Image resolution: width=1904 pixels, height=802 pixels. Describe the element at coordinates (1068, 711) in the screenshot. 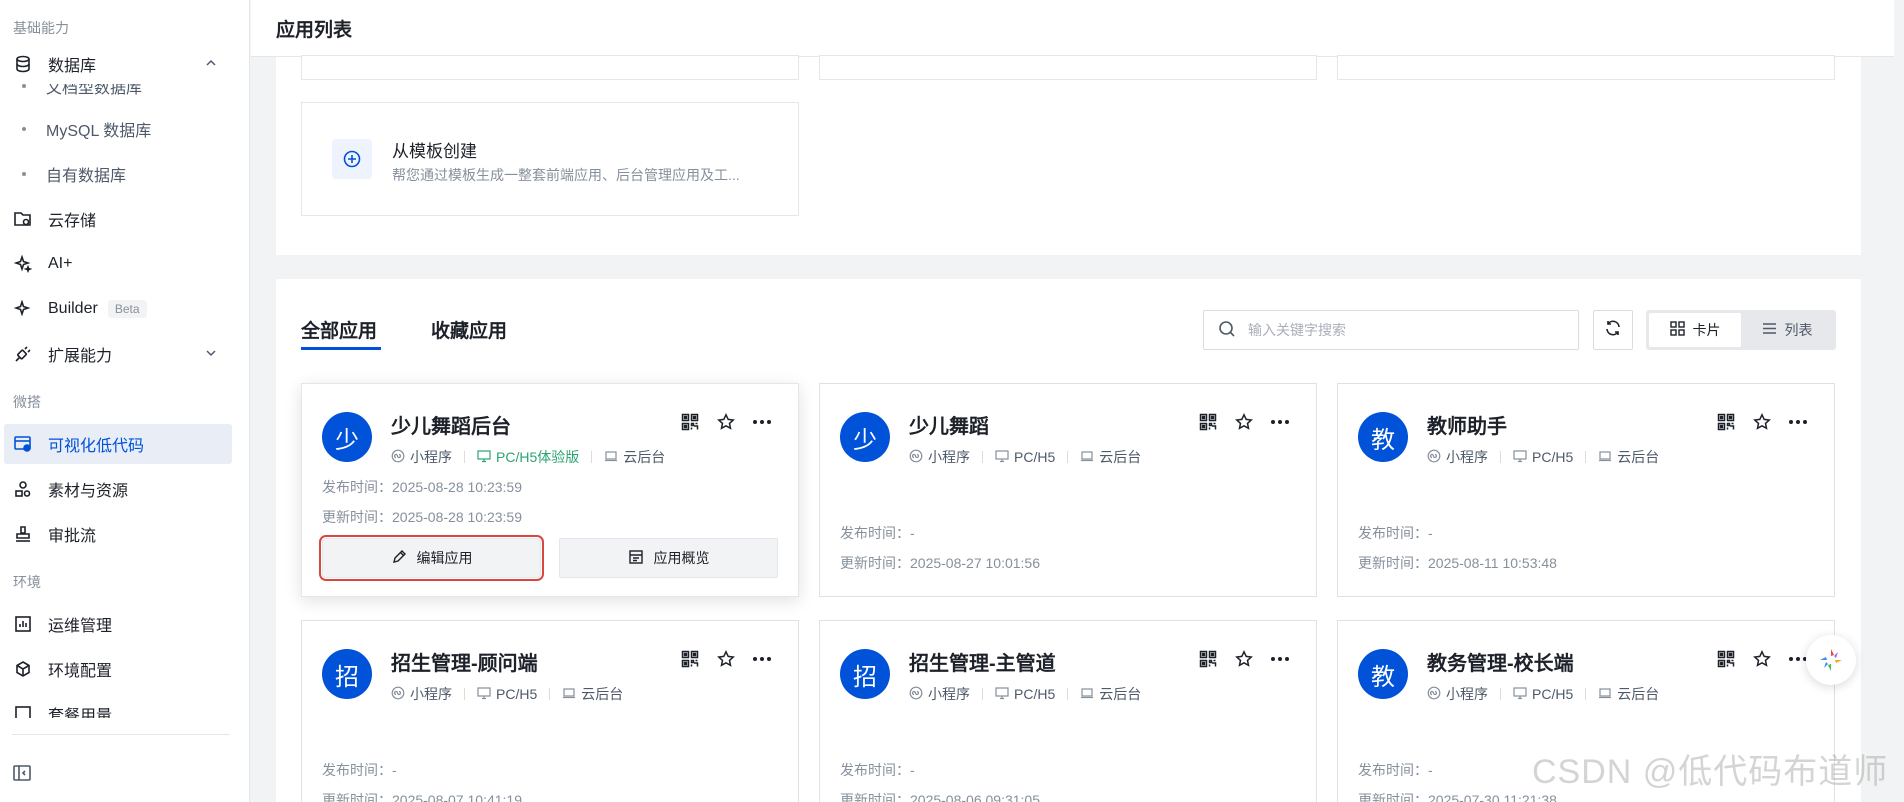

I see `app-card: 招 招生管理-主管道 小程序 PC/H5 云后台 发布时间：- 更新时间：202` at that location.